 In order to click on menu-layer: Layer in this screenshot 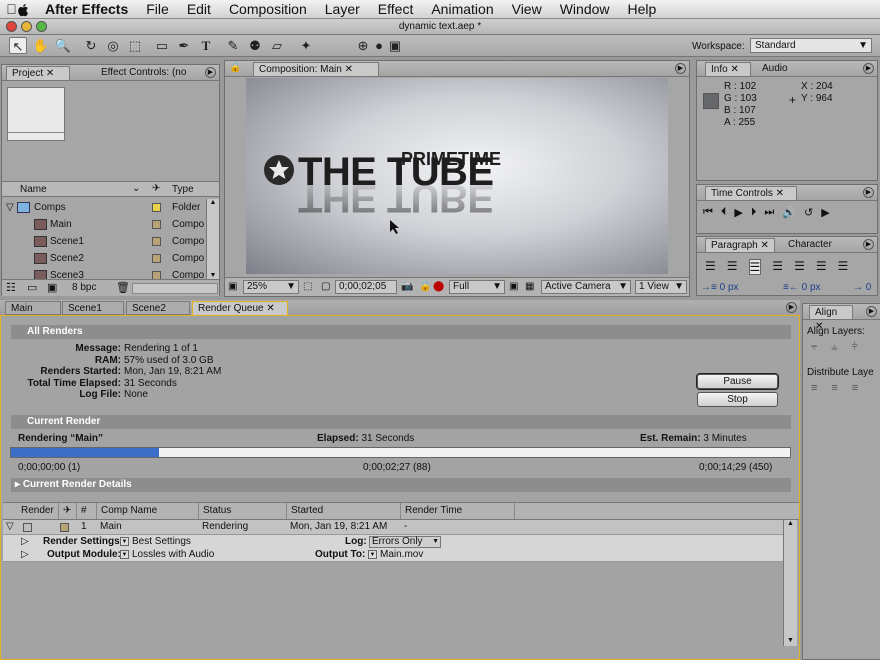, I will do `click(342, 9)`.